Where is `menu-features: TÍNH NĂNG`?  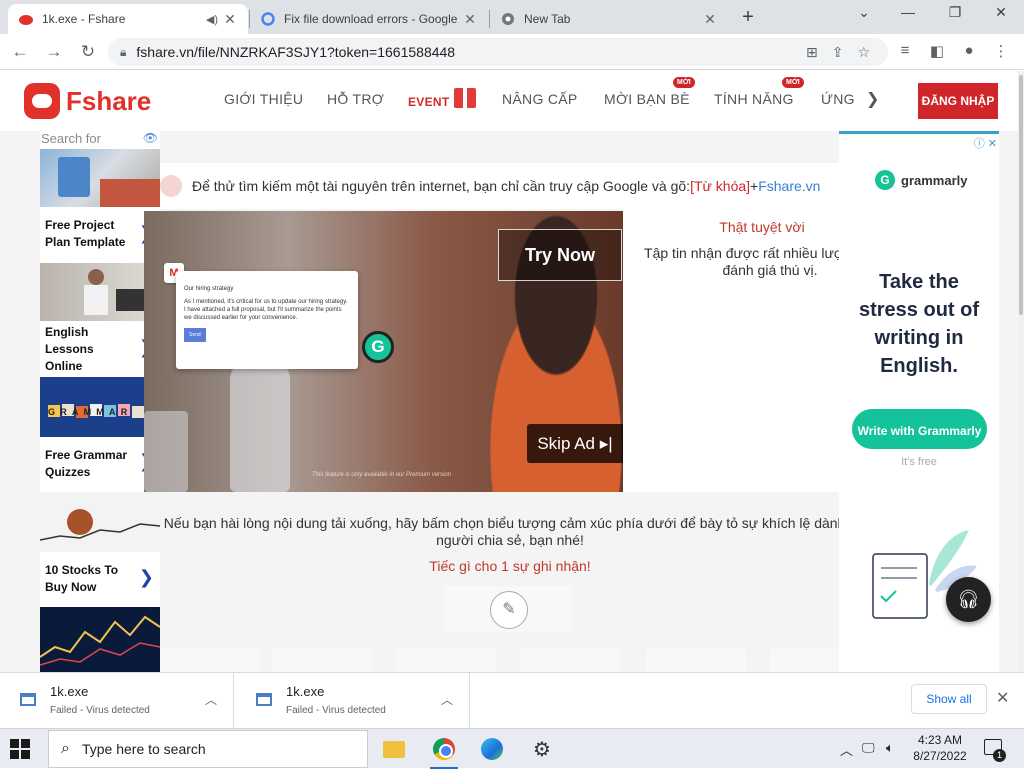
menu-features: TÍNH NĂNG is located at coordinates (754, 99).